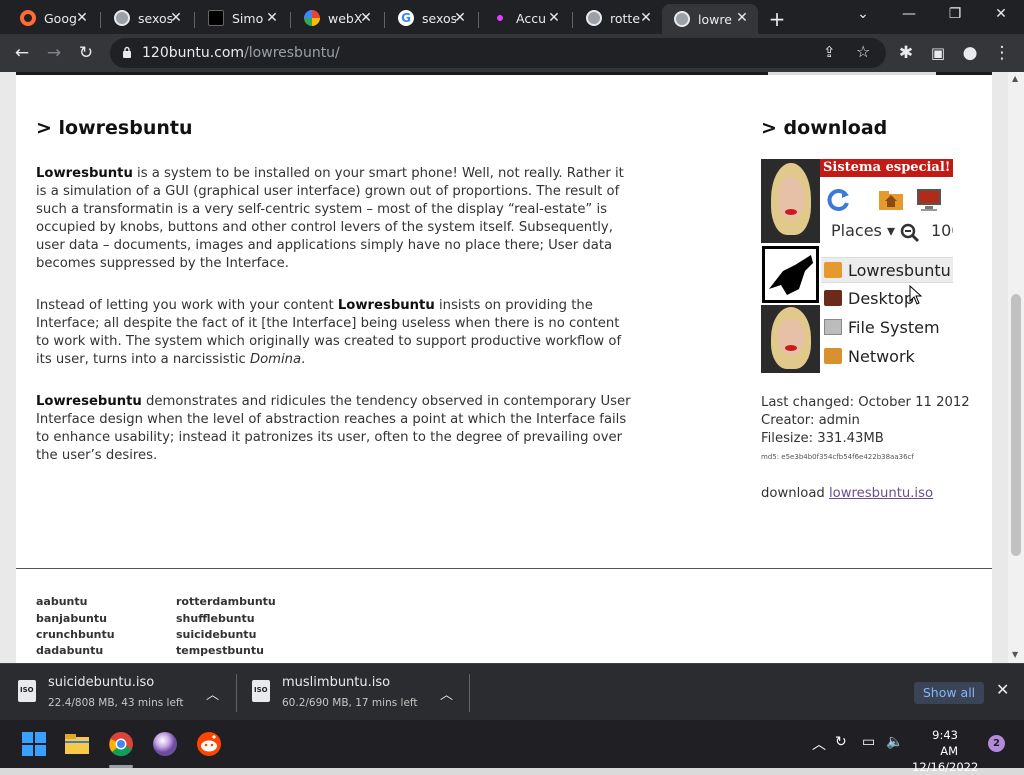 The width and height of the screenshot is (1024, 775). What do you see at coordinates (60, 18) in the screenshot?
I see `tab-title: Goog` at bounding box center [60, 18].